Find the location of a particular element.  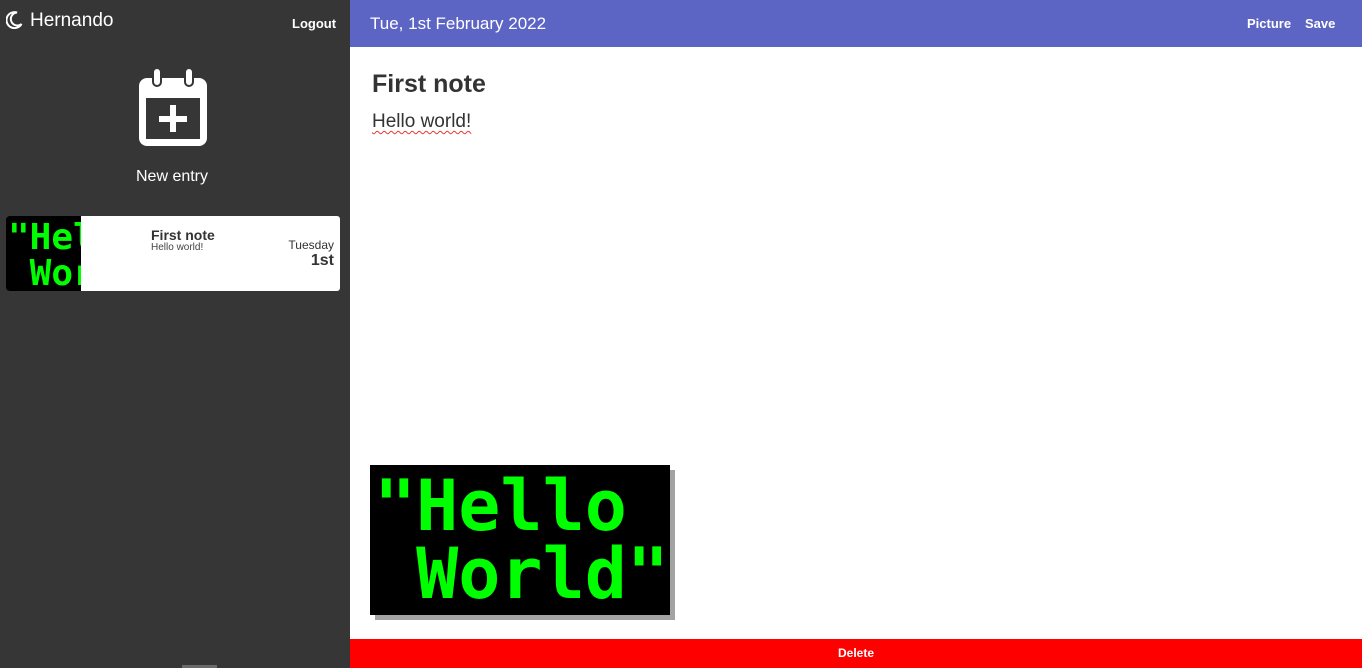

current-date: Tue, 1st February 2022 is located at coordinates (458, 23).